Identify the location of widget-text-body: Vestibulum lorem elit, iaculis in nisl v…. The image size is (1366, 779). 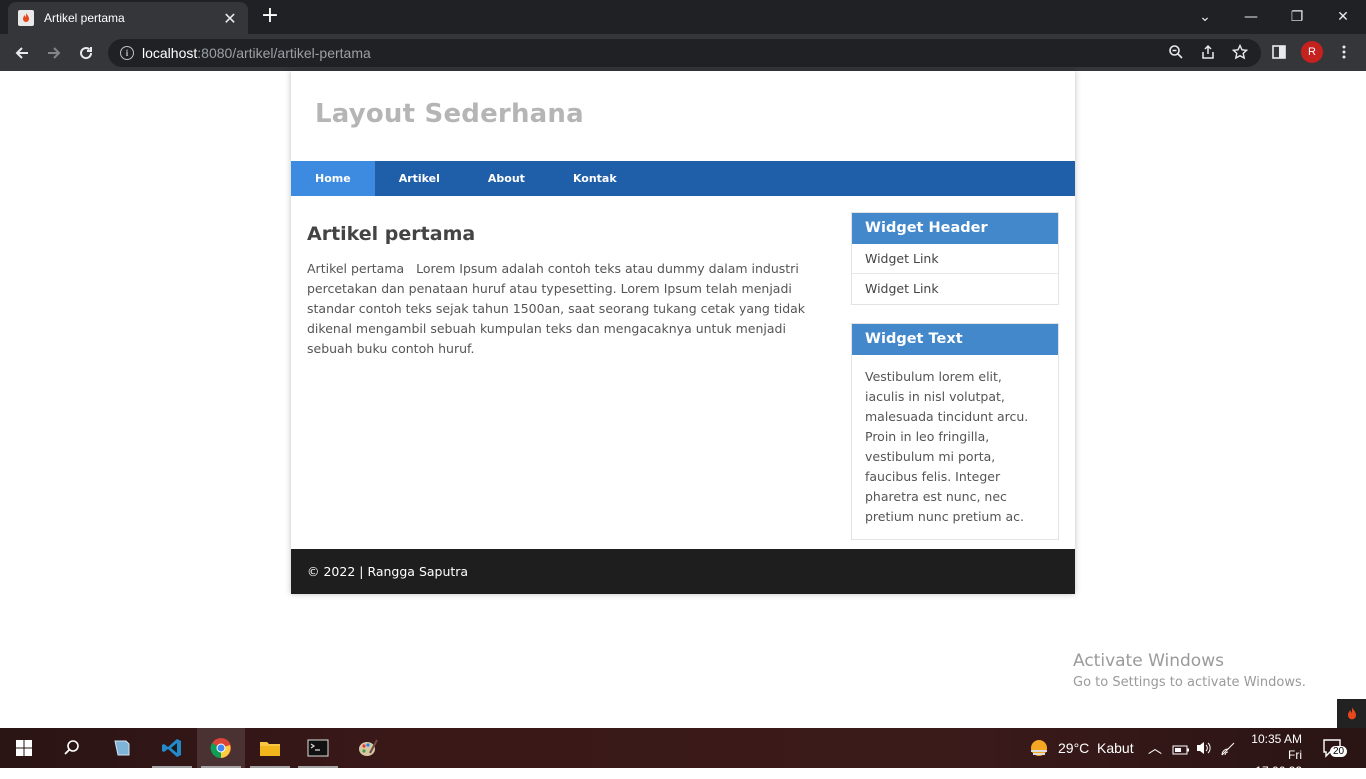
(947, 446).